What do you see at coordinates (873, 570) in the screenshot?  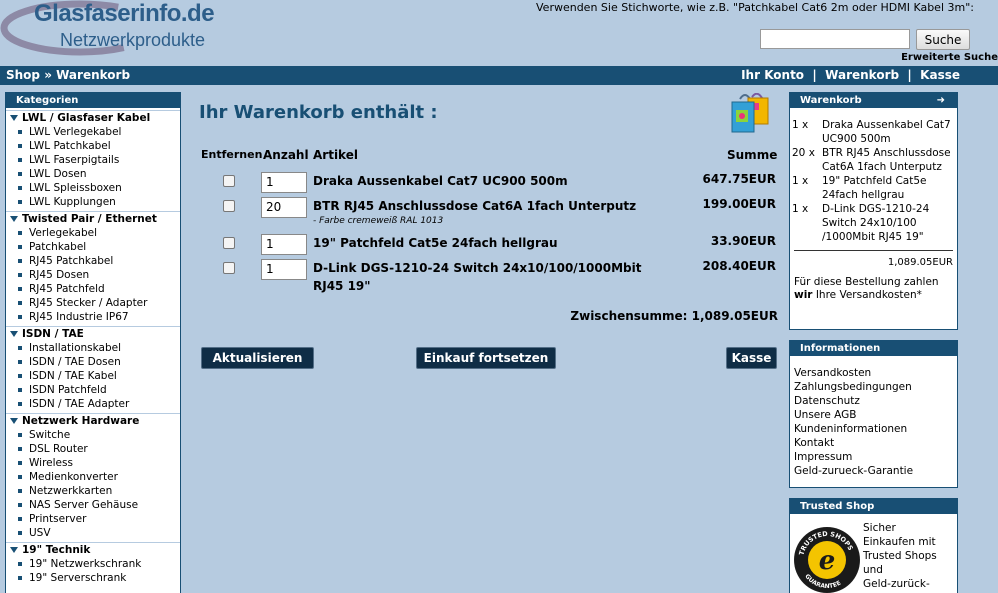 I see `trusted-line: und` at bounding box center [873, 570].